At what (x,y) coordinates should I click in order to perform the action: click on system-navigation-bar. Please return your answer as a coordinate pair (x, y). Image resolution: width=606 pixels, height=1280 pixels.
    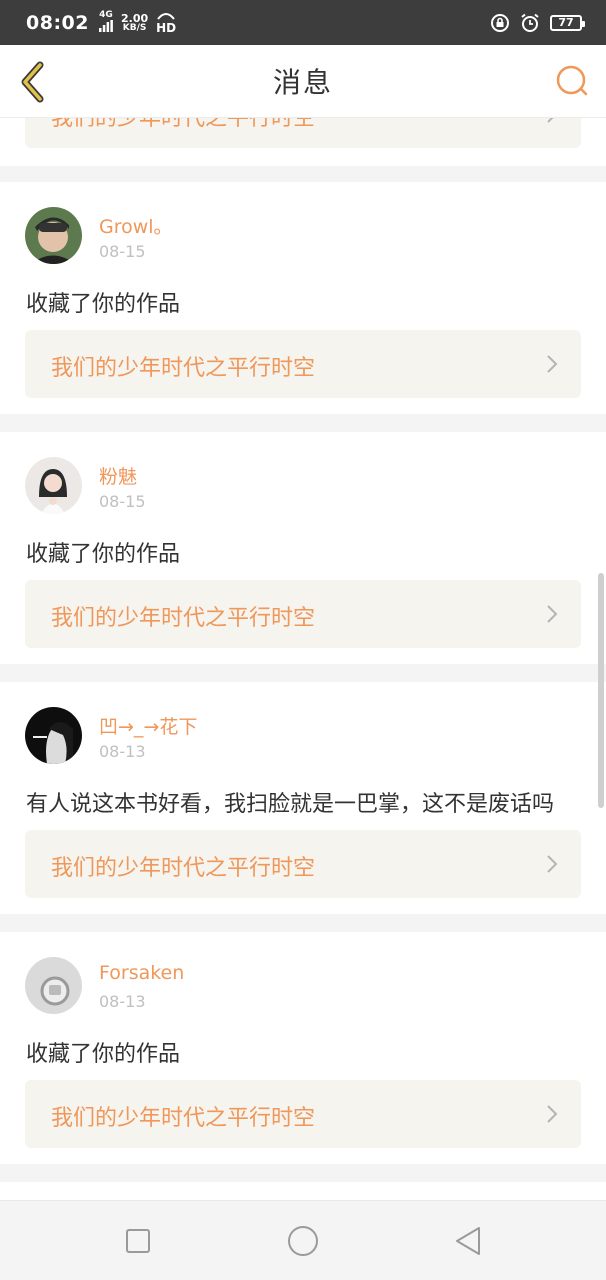
    Looking at the image, I should click on (303, 1240).